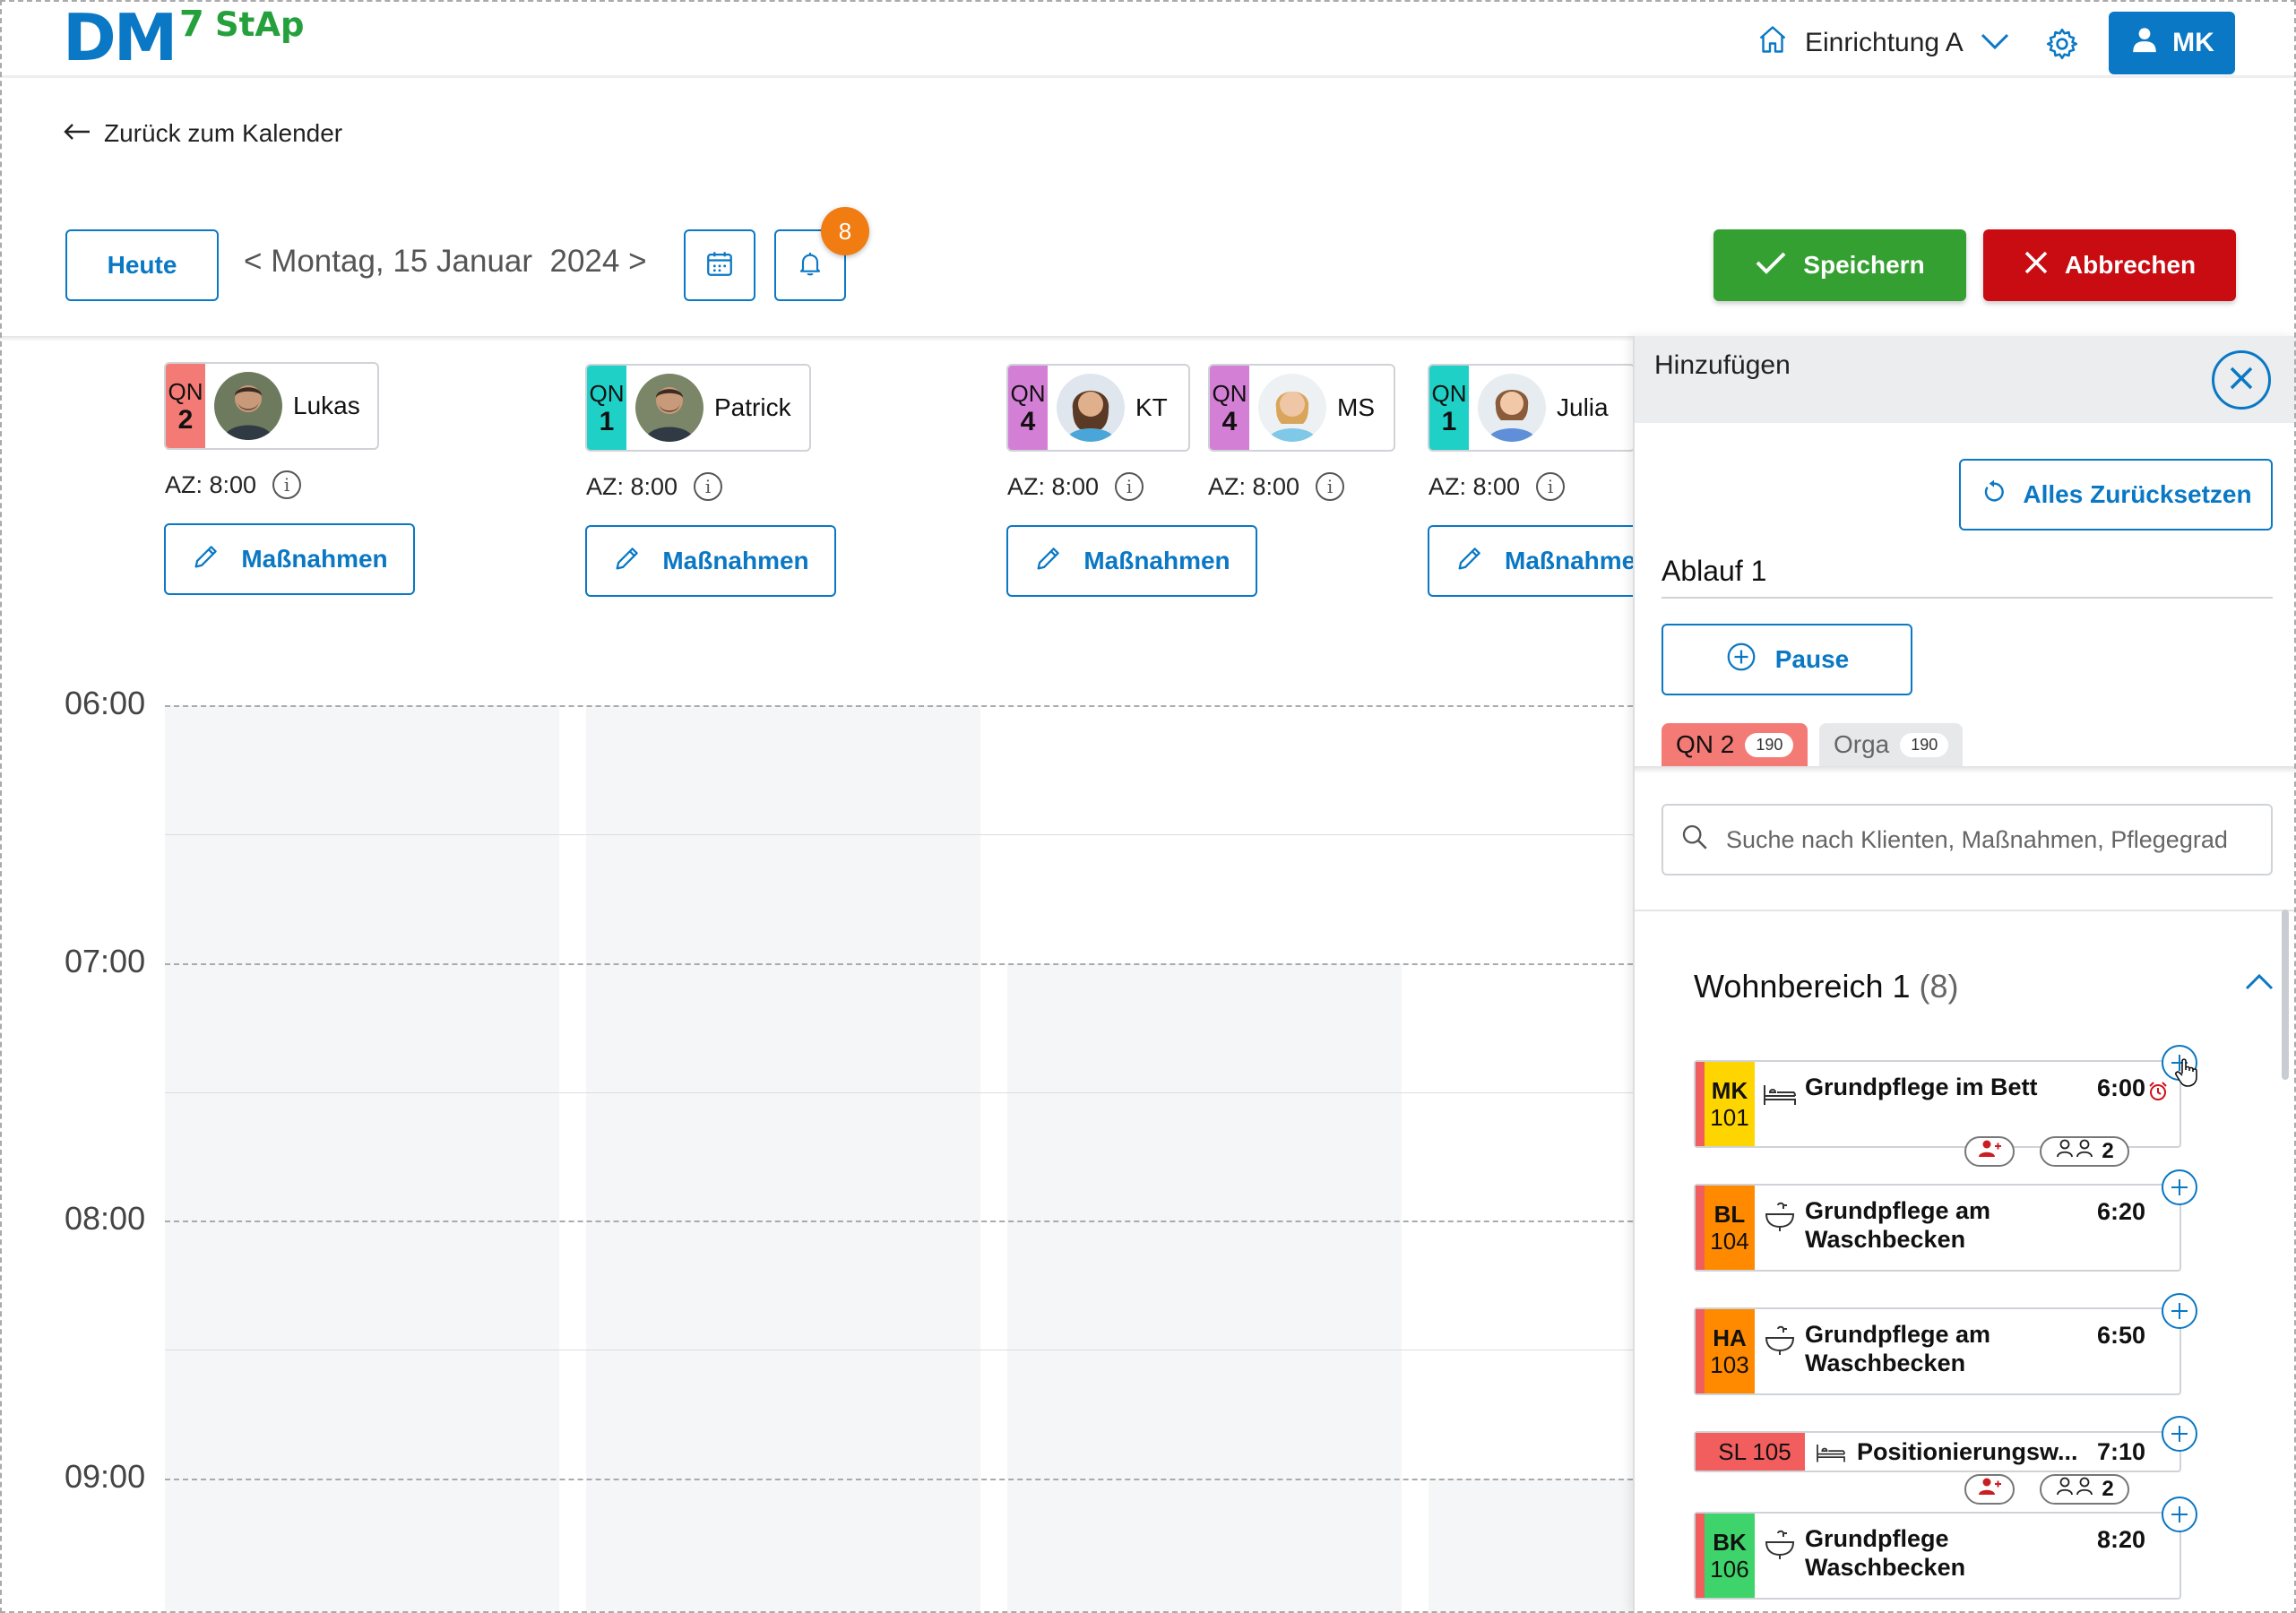  Describe the element at coordinates (1301, 408) in the screenshot. I see `staff-card-ms: QN 4 MS` at that location.